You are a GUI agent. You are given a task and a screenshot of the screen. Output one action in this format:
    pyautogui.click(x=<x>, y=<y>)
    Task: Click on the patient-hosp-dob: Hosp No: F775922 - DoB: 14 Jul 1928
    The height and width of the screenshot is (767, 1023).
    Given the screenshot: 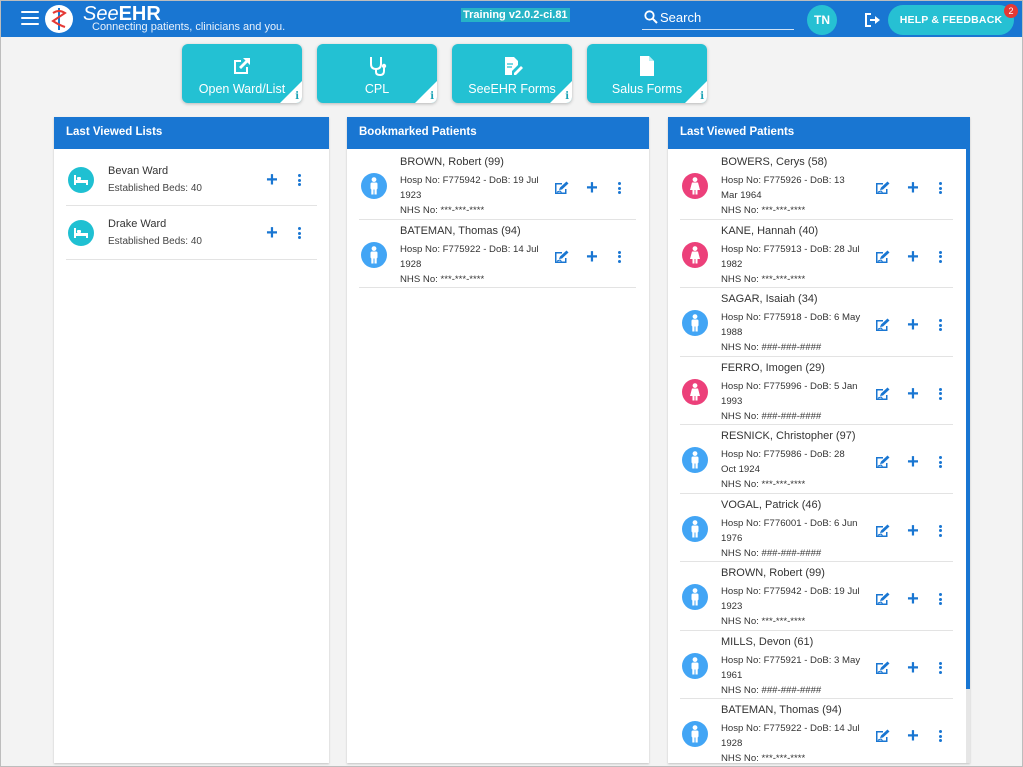 What is the action you would take?
    pyautogui.click(x=790, y=736)
    